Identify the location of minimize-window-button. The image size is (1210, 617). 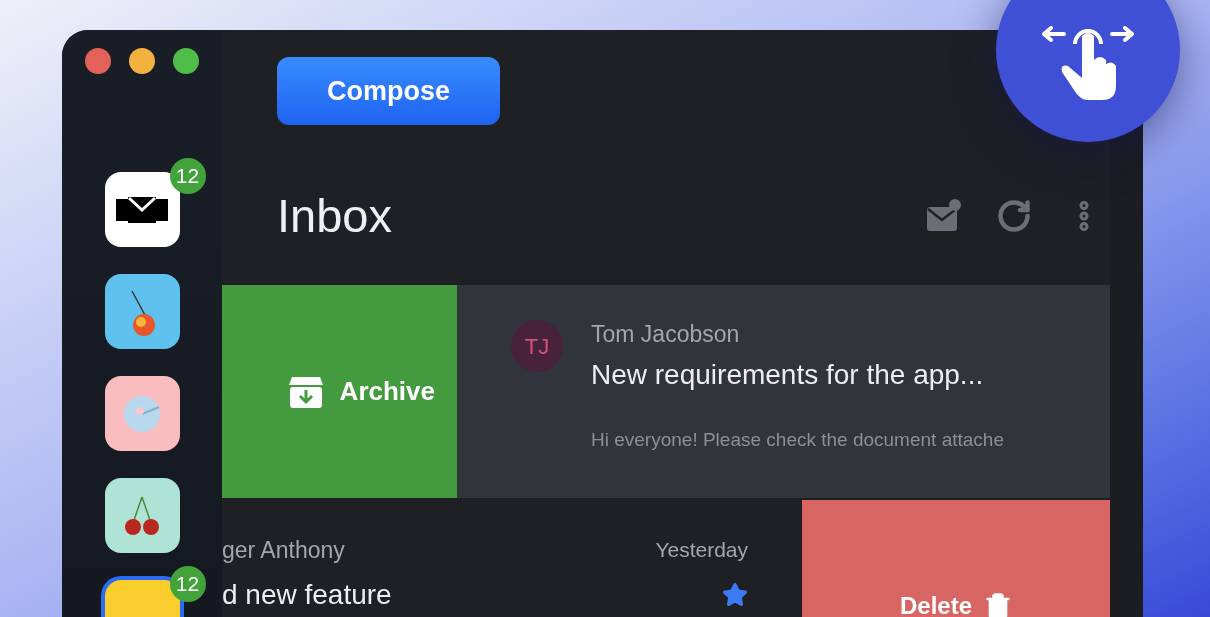
(142, 61).